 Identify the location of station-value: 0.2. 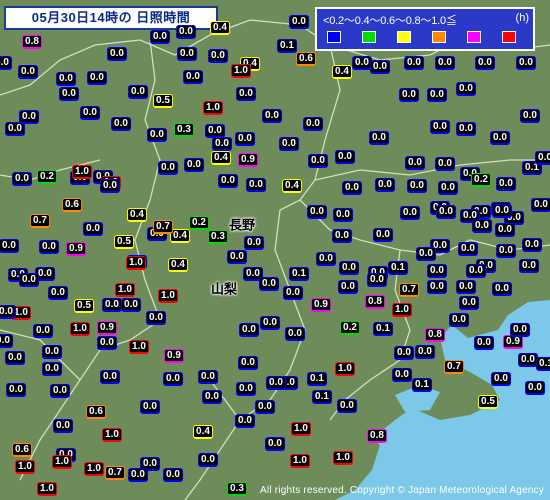
(350, 328).